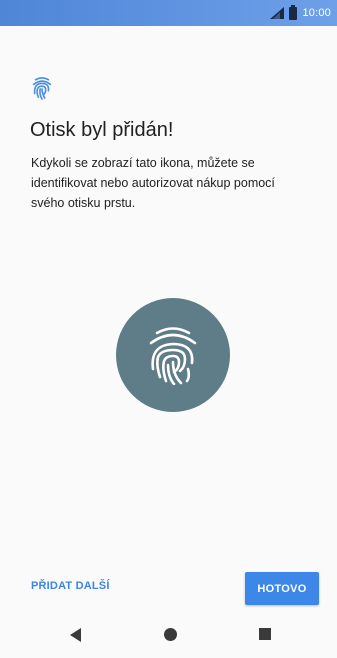  I want to click on status-time: 10:00, so click(316, 13).